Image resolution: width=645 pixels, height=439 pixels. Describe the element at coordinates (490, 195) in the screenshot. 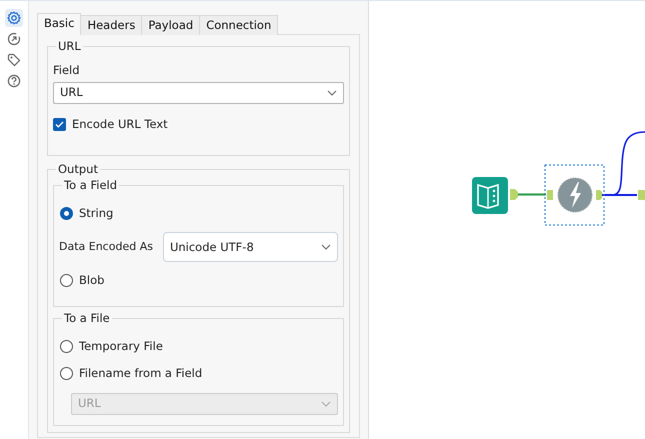

I see `book-tool-icon` at that location.